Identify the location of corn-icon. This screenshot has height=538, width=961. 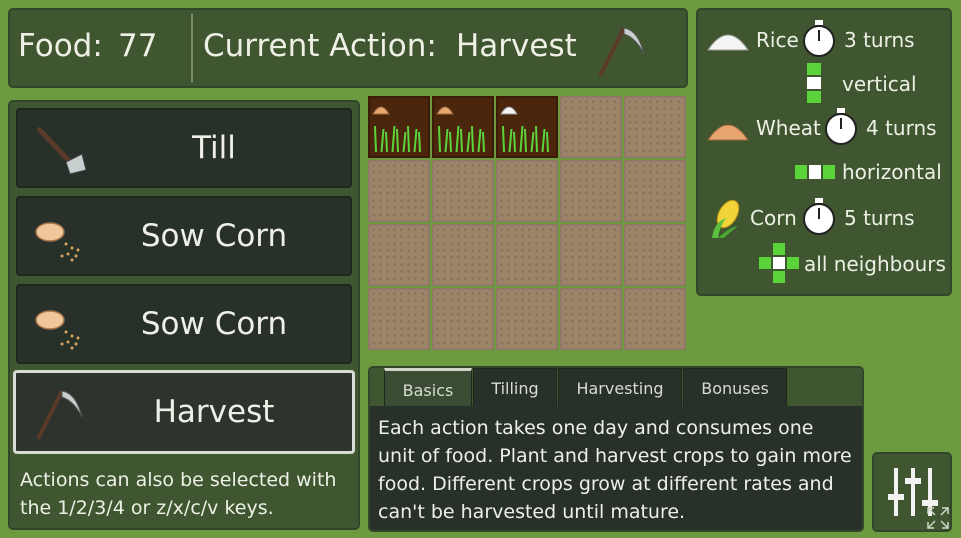
(726, 220).